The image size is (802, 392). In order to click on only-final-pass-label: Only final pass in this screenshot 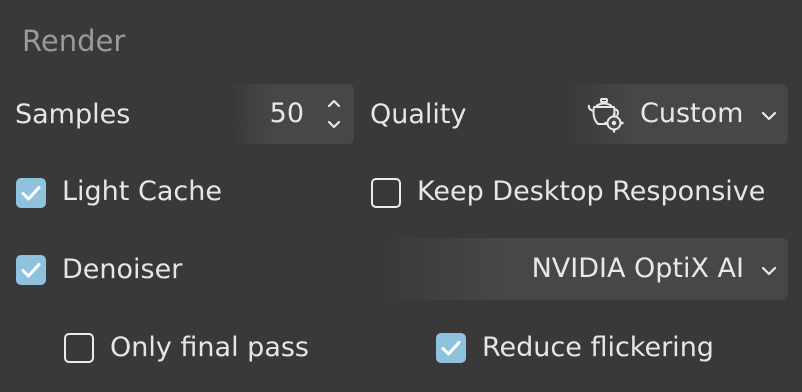, I will do `click(209, 348)`.